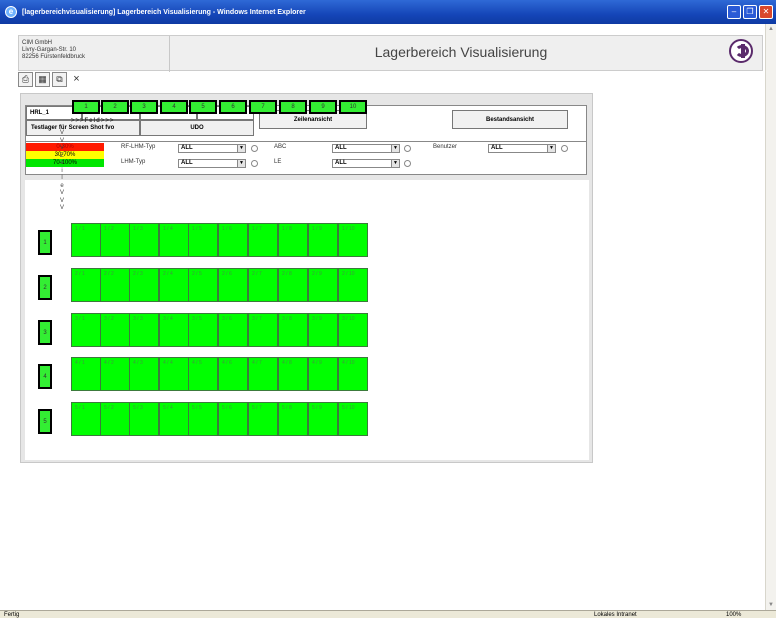 This screenshot has height=618, width=776. I want to click on benutzer-label: Benutzer, so click(445, 147).